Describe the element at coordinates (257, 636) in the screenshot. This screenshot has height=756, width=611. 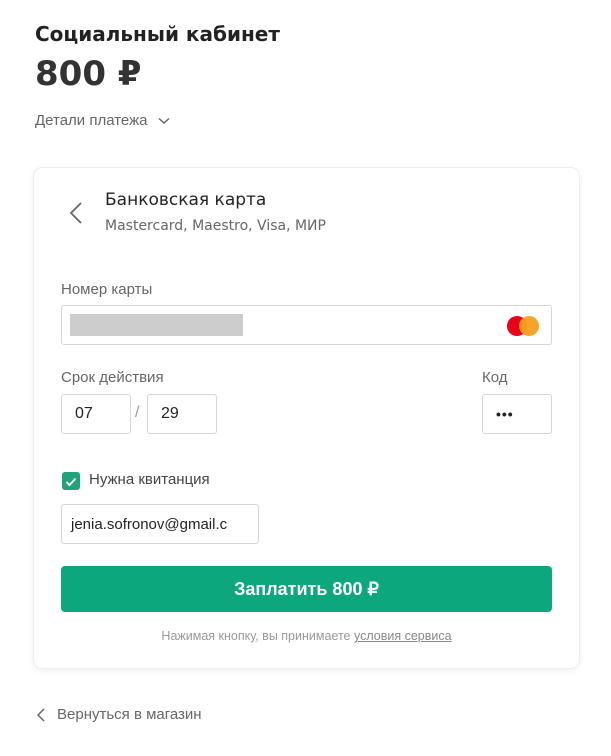
I see `terms-text: Нажимая кнопку, вы принимаете` at that location.